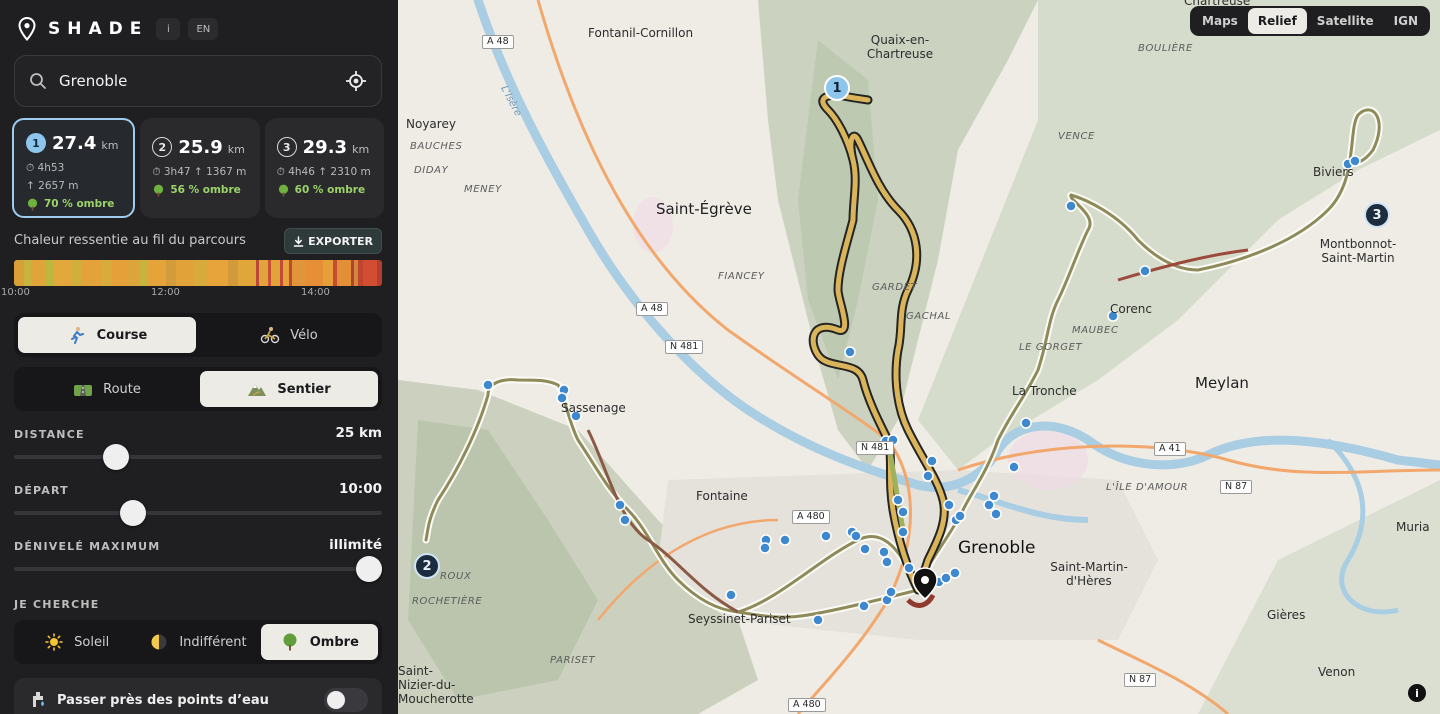  What do you see at coordinates (431, 170) in the screenshot?
I see `locality-label: DIDAY` at bounding box center [431, 170].